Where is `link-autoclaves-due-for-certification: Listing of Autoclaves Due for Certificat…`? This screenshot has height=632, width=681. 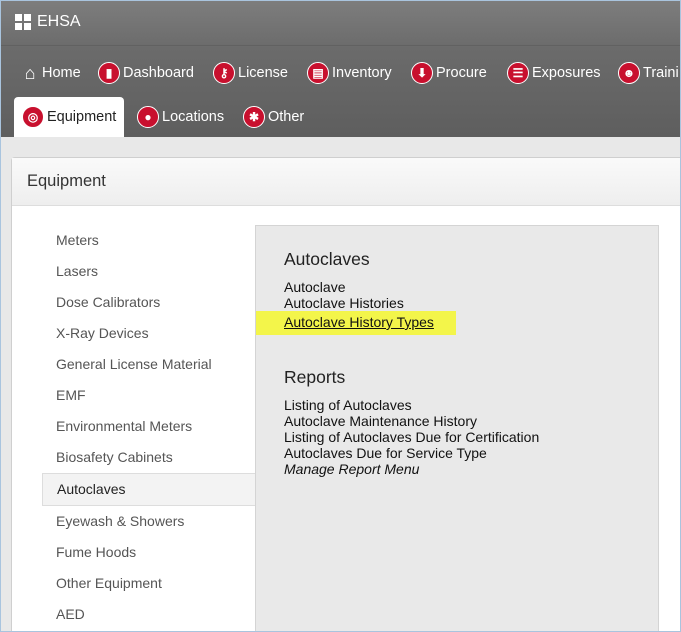 link-autoclaves-due-for-certification: Listing of Autoclaves Due for Certificat… is located at coordinates (411, 437).